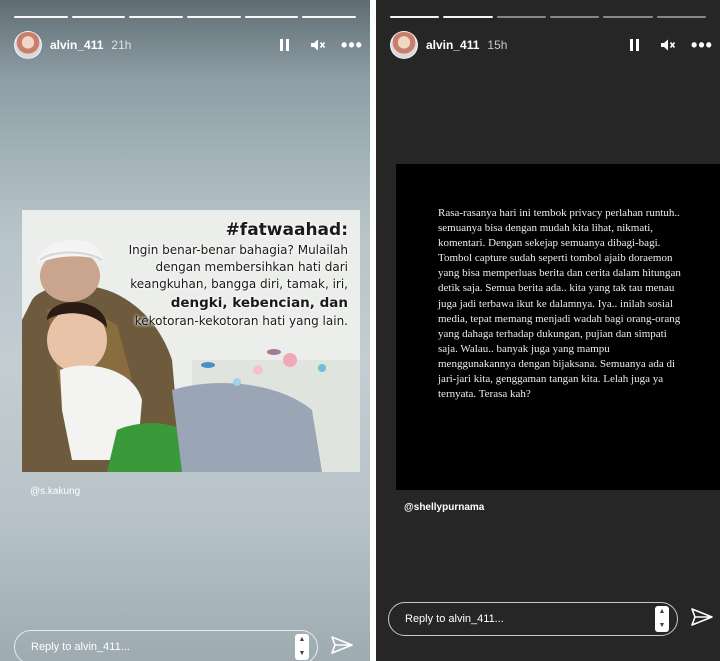 This screenshot has height=661, width=720. What do you see at coordinates (55, 491) in the screenshot?
I see `mention-credit: @s.kakung` at bounding box center [55, 491].